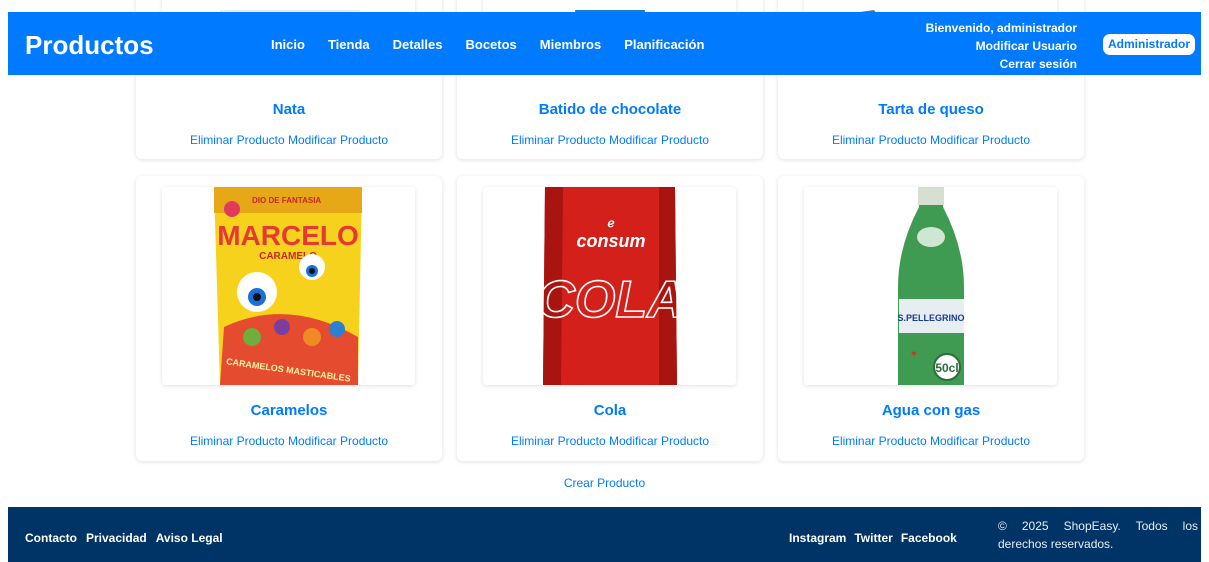 The width and height of the screenshot is (1209, 562). I want to click on agua-size-text: 50cl, so click(946, 368).